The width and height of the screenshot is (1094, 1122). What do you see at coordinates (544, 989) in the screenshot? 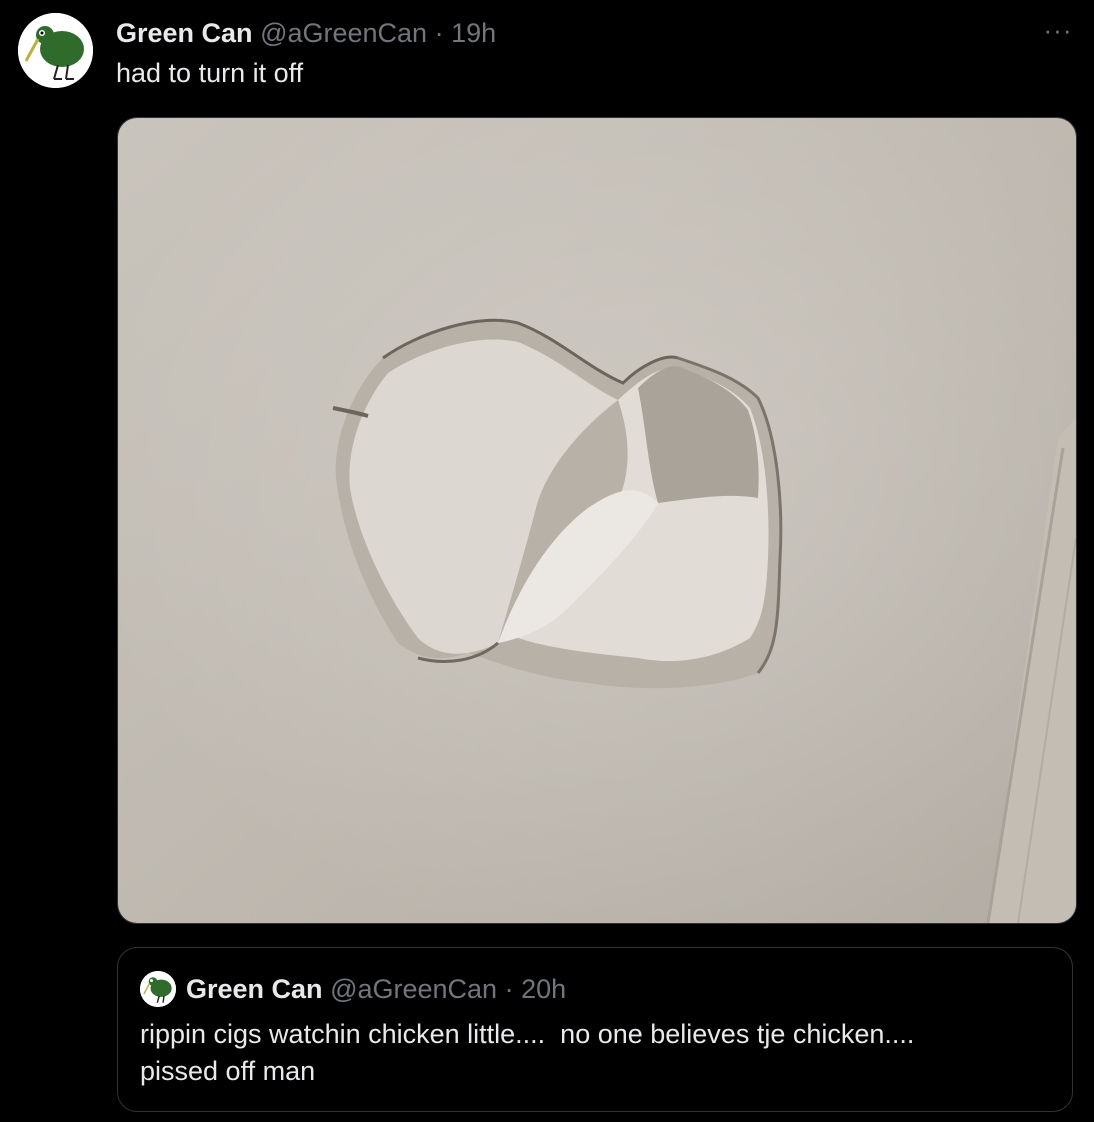
I see `quoted-tweet-timestamp: 20h` at bounding box center [544, 989].